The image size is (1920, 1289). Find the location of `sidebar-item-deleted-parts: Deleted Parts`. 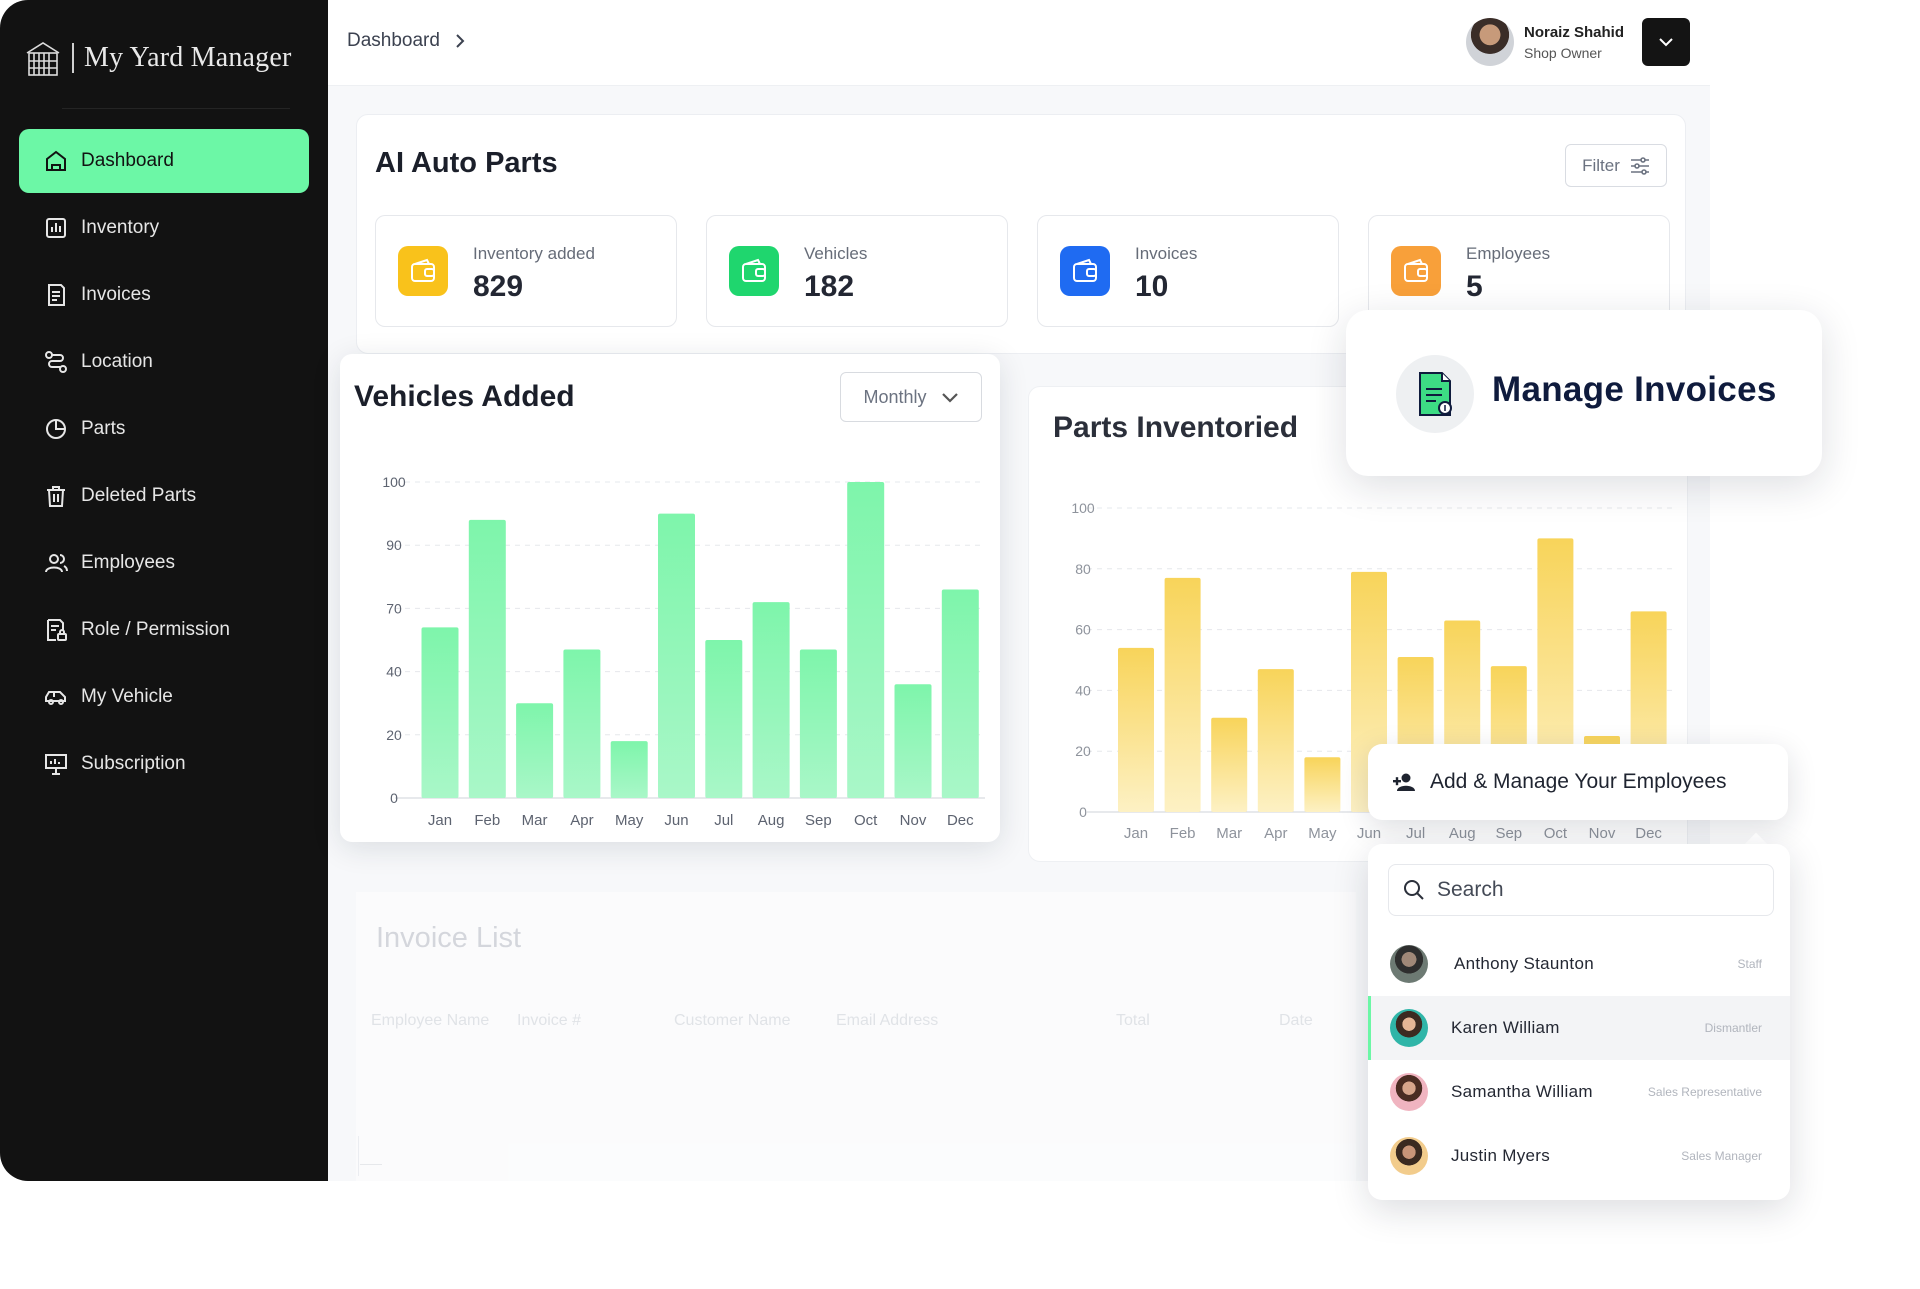

sidebar-item-deleted-parts: Deleted Parts is located at coordinates (164, 496).